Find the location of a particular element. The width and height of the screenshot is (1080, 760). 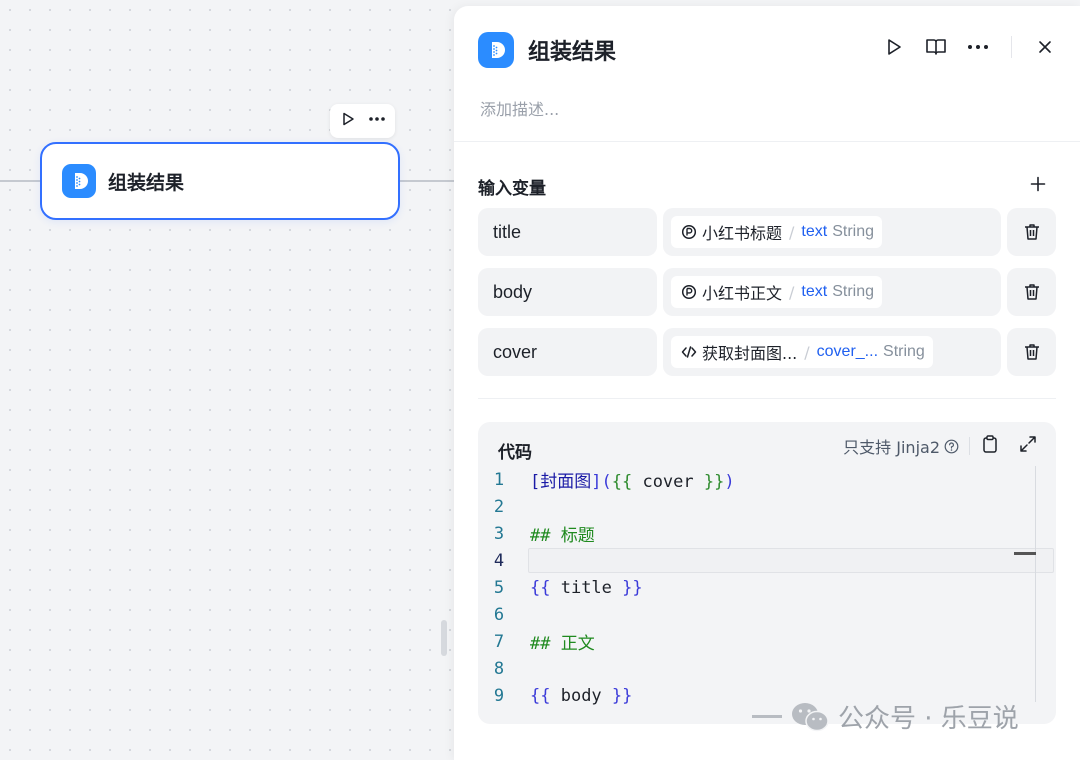

code-line: 5 {{ title }} is located at coordinates (767, 587).